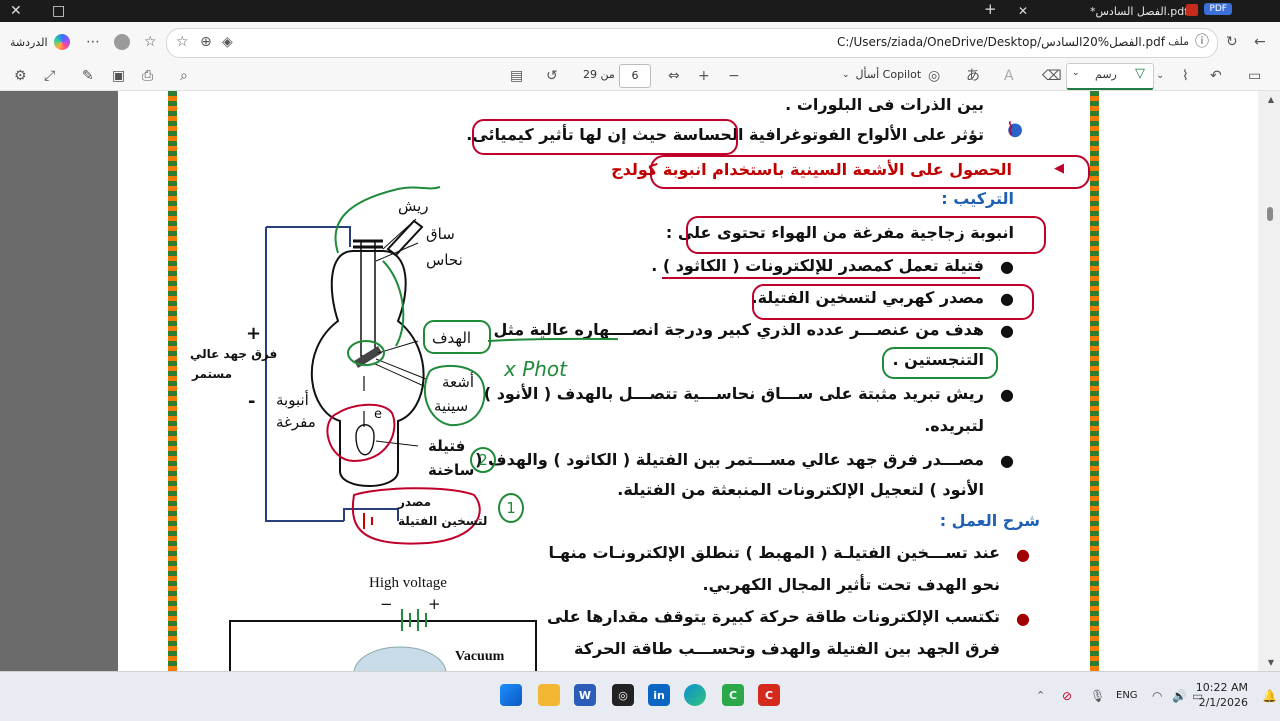  What do you see at coordinates (118, 76) in the screenshot?
I see `save-icon: ▣` at bounding box center [118, 76].